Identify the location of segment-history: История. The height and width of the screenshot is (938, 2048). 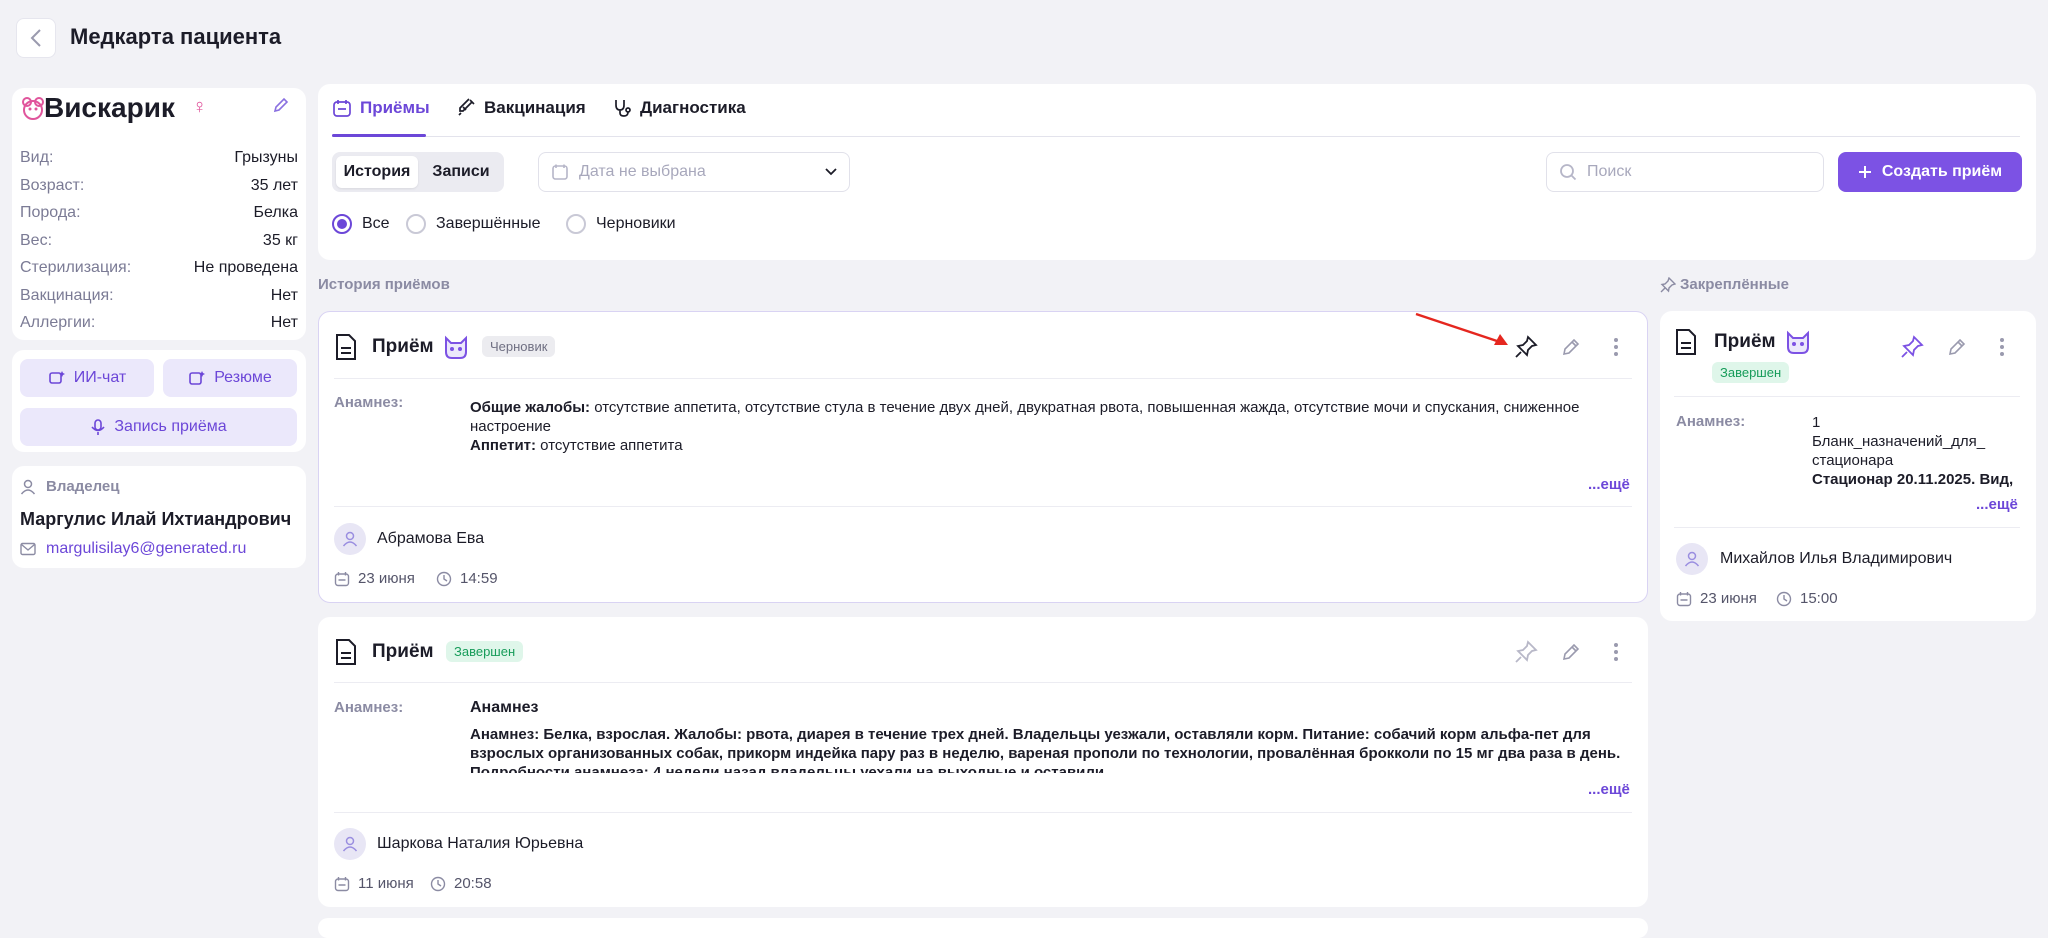
(377, 172).